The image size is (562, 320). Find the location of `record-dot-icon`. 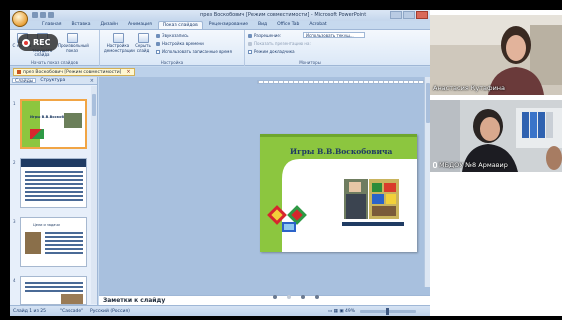

record-dot-icon is located at coordinates (26, 42).